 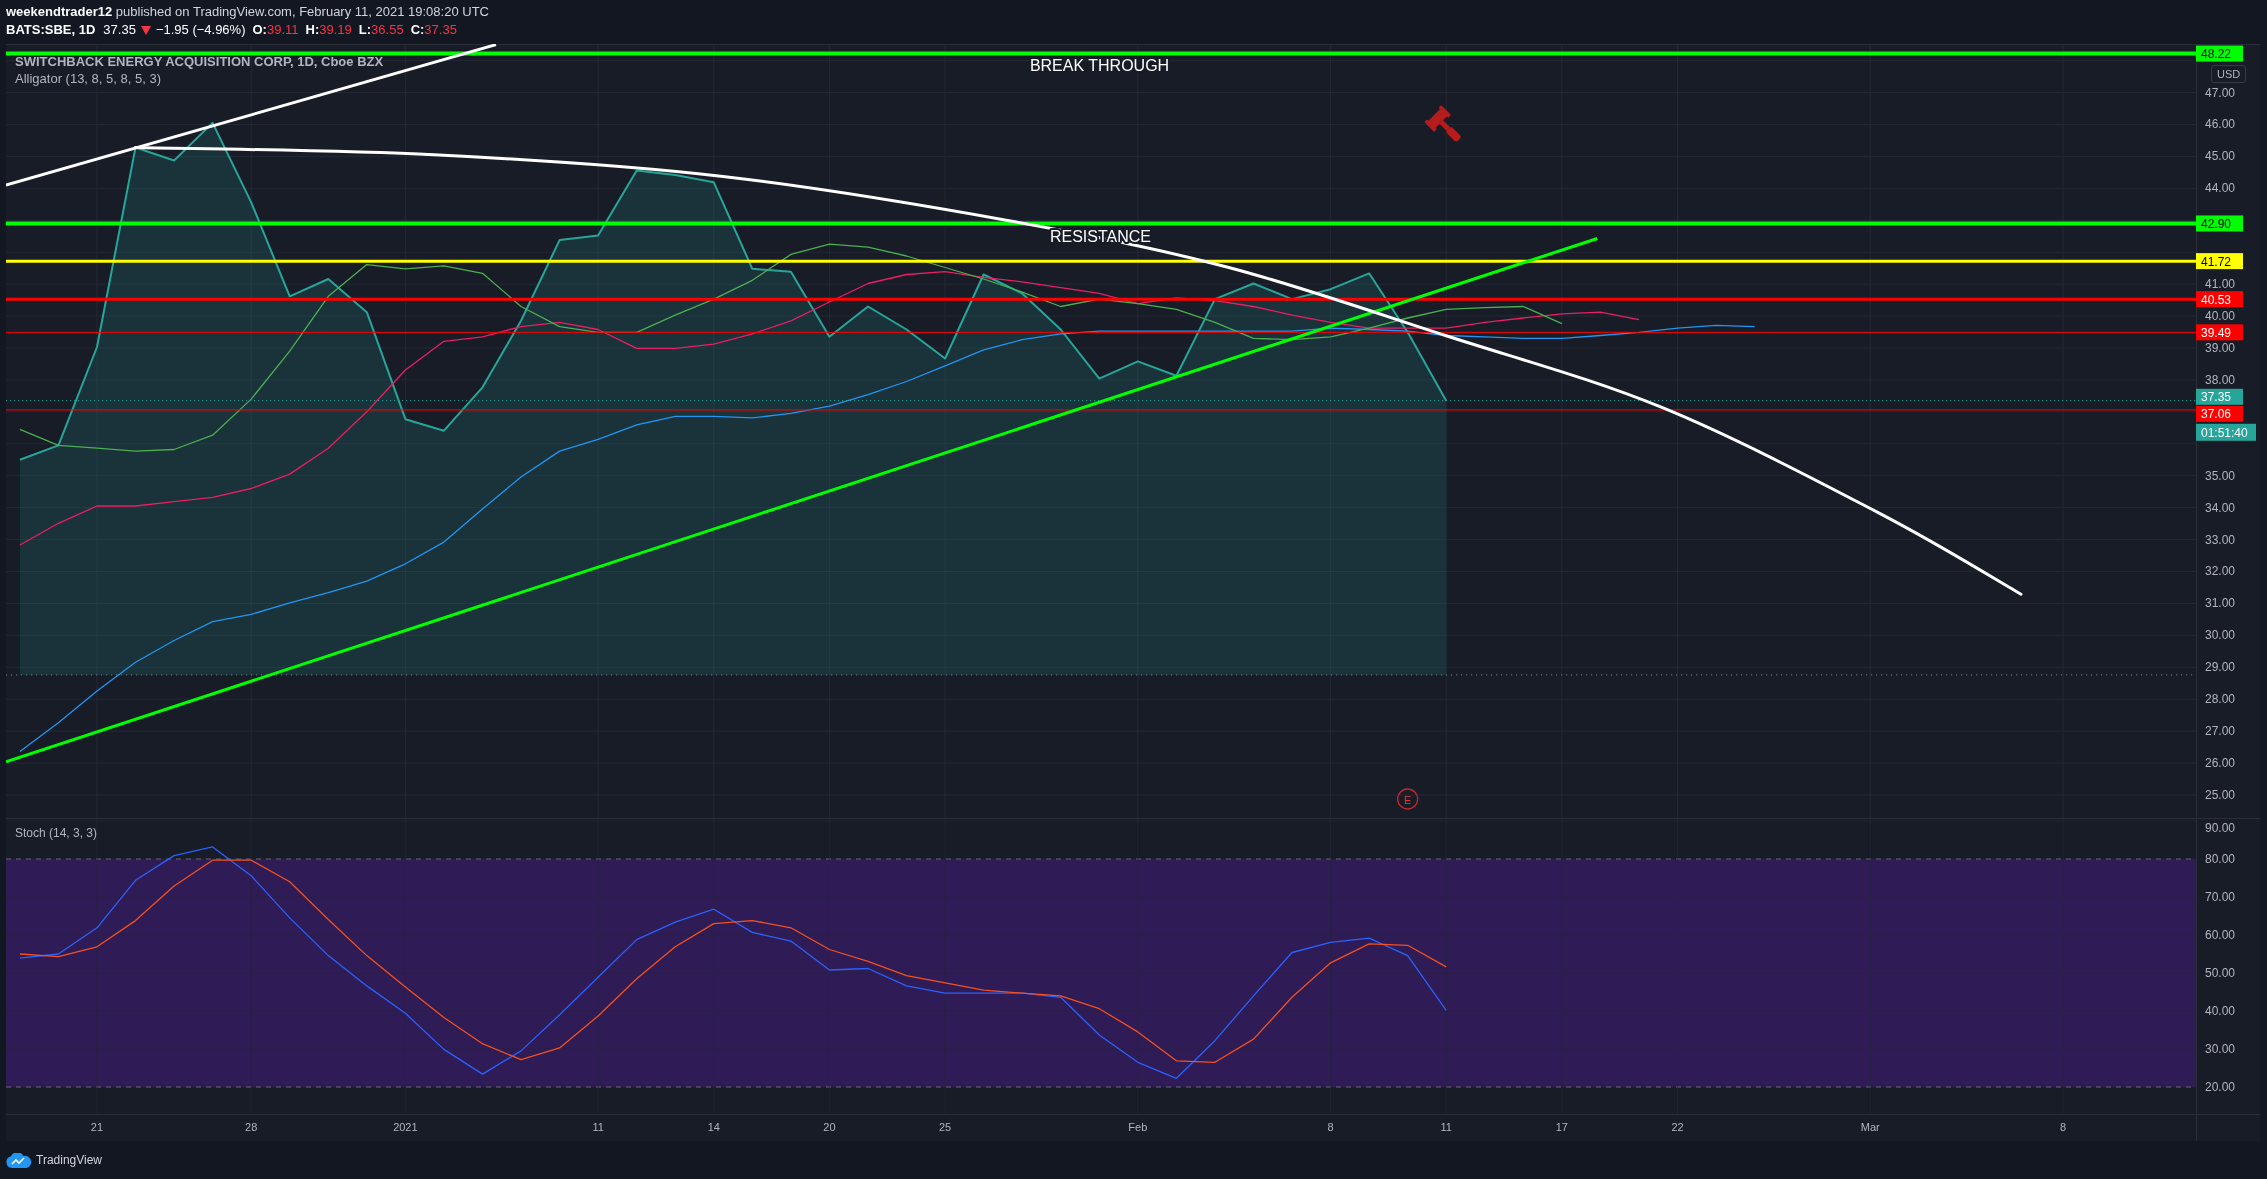 I want to click on axis-label: 27.00, so click(x=2220, y=731).